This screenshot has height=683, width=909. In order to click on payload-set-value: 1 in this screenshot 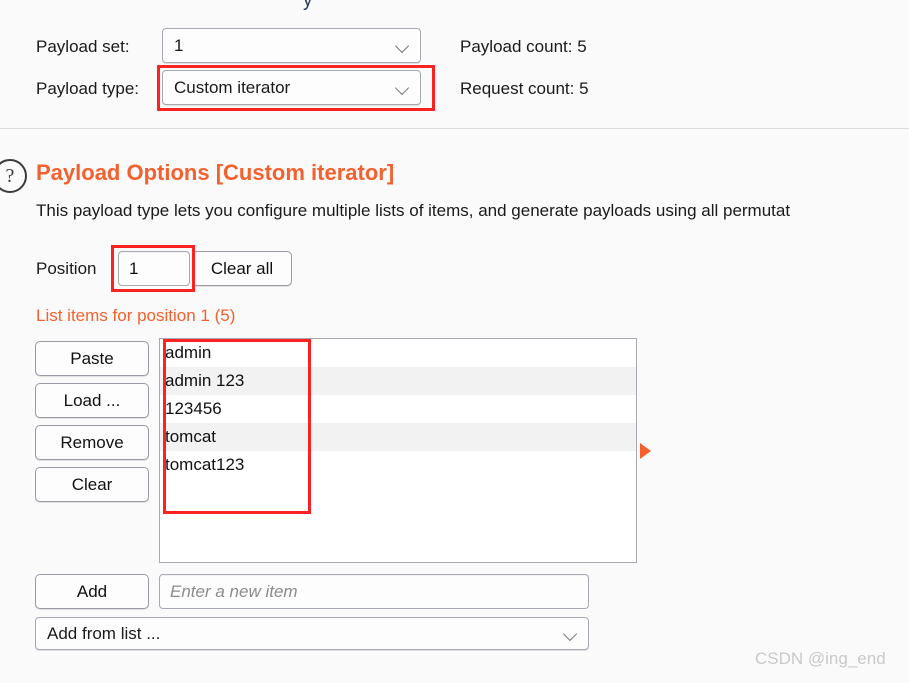, I will do `click(179, 45)`.